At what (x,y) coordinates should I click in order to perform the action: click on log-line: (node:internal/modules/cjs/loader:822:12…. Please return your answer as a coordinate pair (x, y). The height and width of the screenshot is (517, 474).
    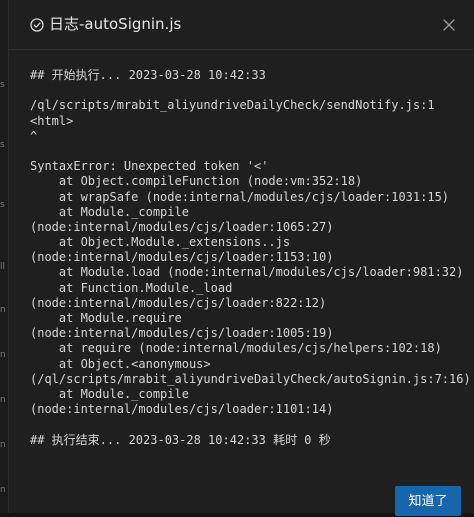
    Looking at the image, I should click on (178, 302).